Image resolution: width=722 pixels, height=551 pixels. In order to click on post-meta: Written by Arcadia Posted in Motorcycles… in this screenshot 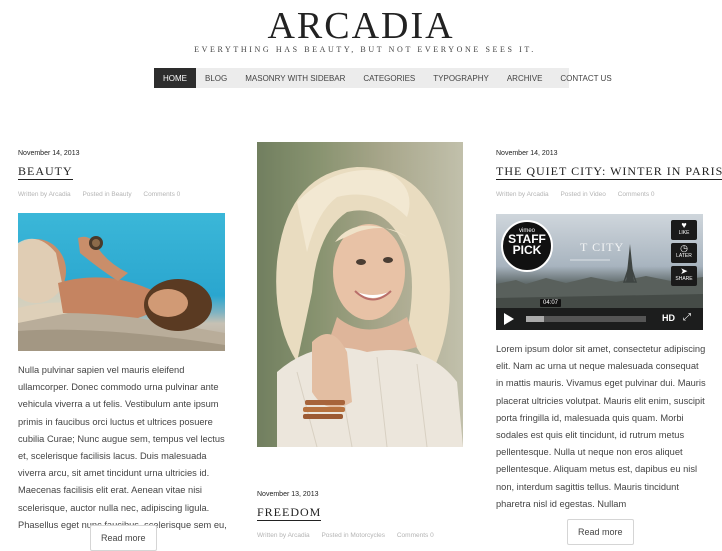, I will do `click(350, 535)`.